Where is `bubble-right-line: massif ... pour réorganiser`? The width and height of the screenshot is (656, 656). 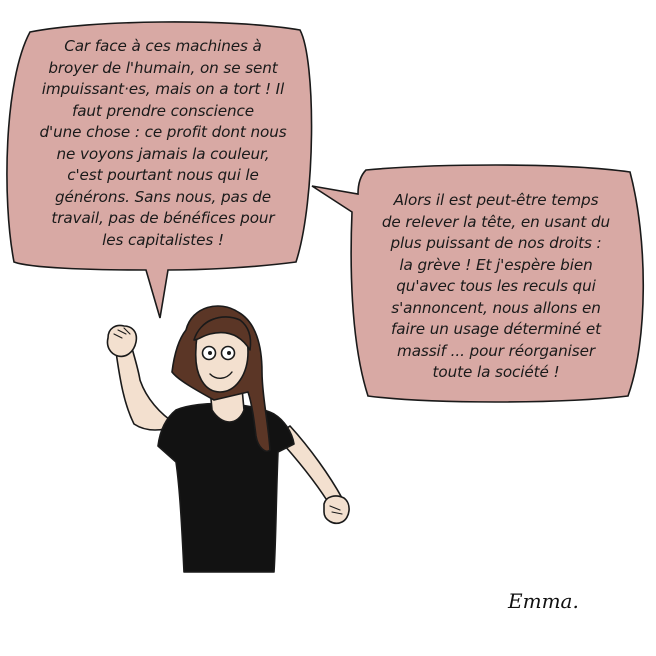 bubble-right-line: massif ... pour réorganiser is located at coordinates (496, 350).